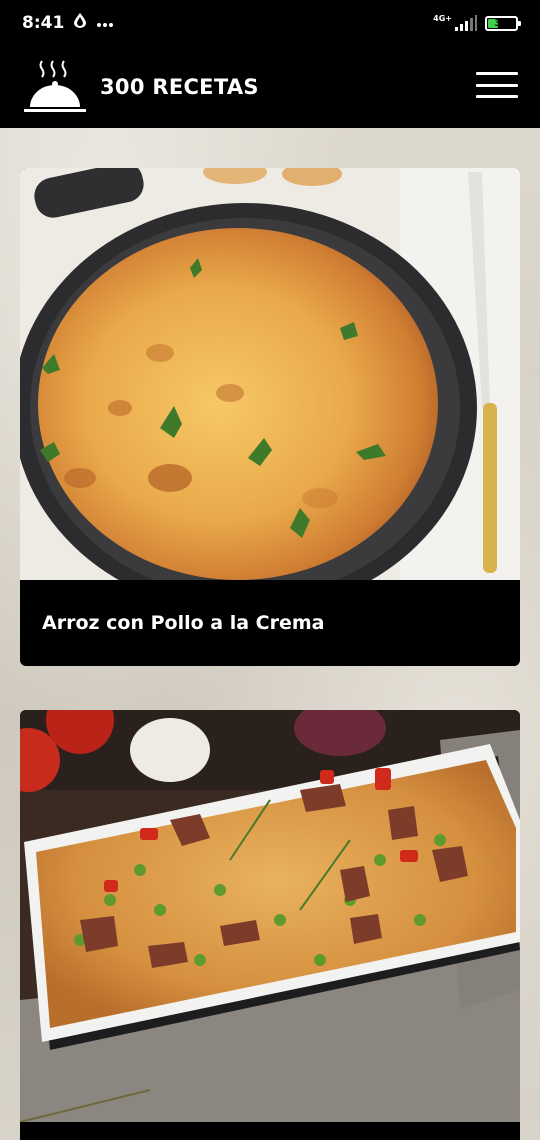 The height and width of the screenshot is (1140, 540). What do you see at coordinates (183, 623) in the screenshot?
I see `recipe-title: Arroz con Pollo a la Crema` at bounding box center [183, 623].